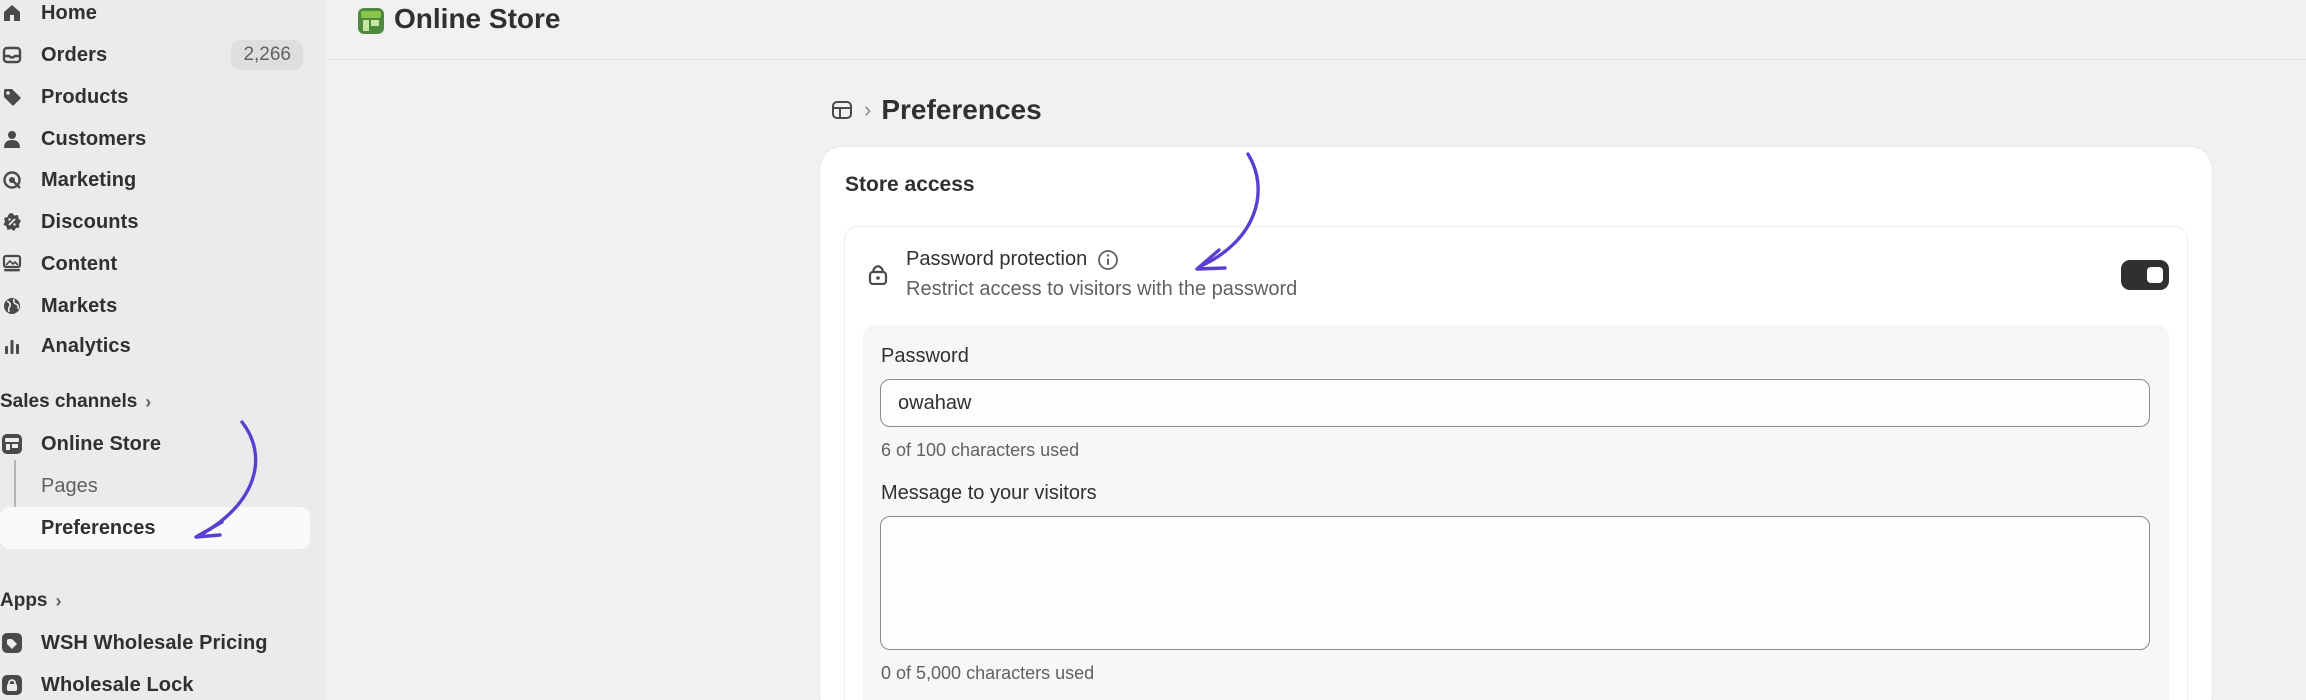 The image size is (2306, 700). I want to click on sidebar-item-discounts: Discounts, so click(155, 222).